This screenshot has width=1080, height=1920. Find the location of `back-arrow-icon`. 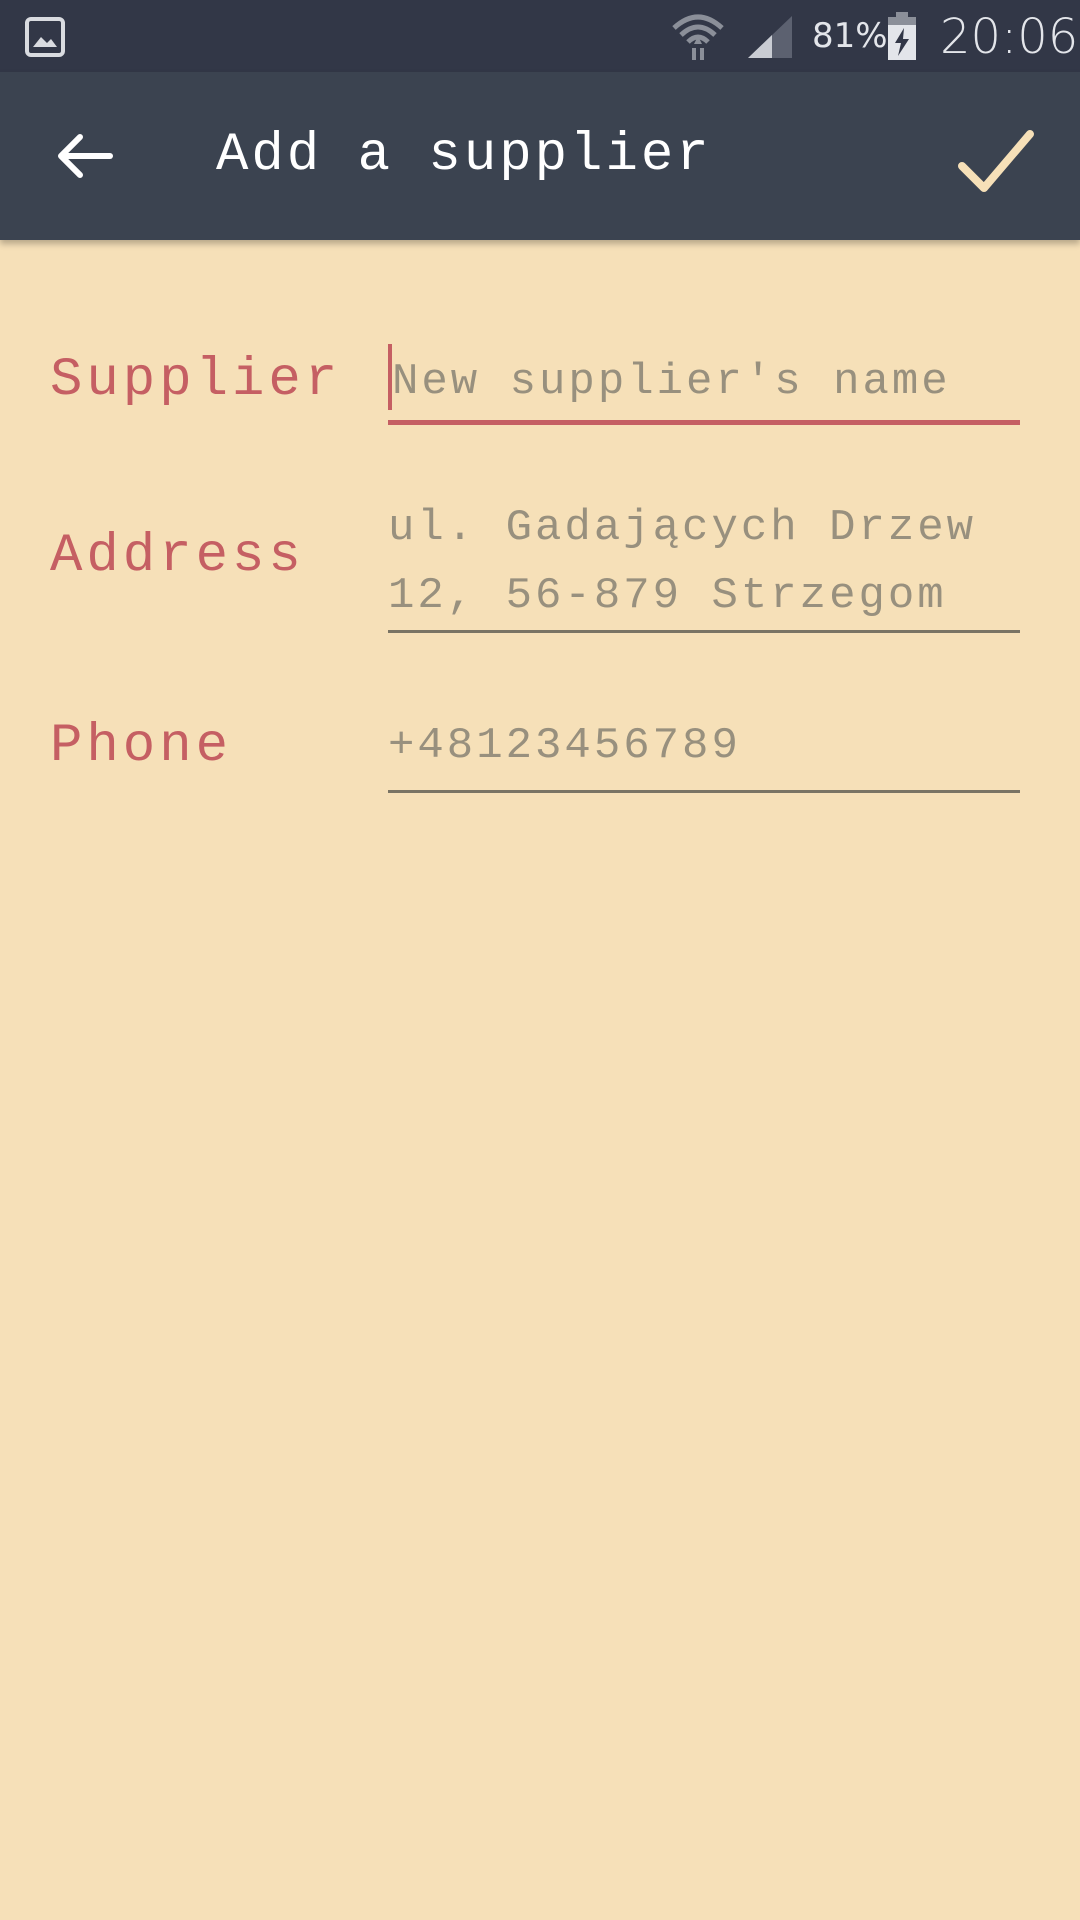

back-arrow-icon is located at coordinates (84, 156).